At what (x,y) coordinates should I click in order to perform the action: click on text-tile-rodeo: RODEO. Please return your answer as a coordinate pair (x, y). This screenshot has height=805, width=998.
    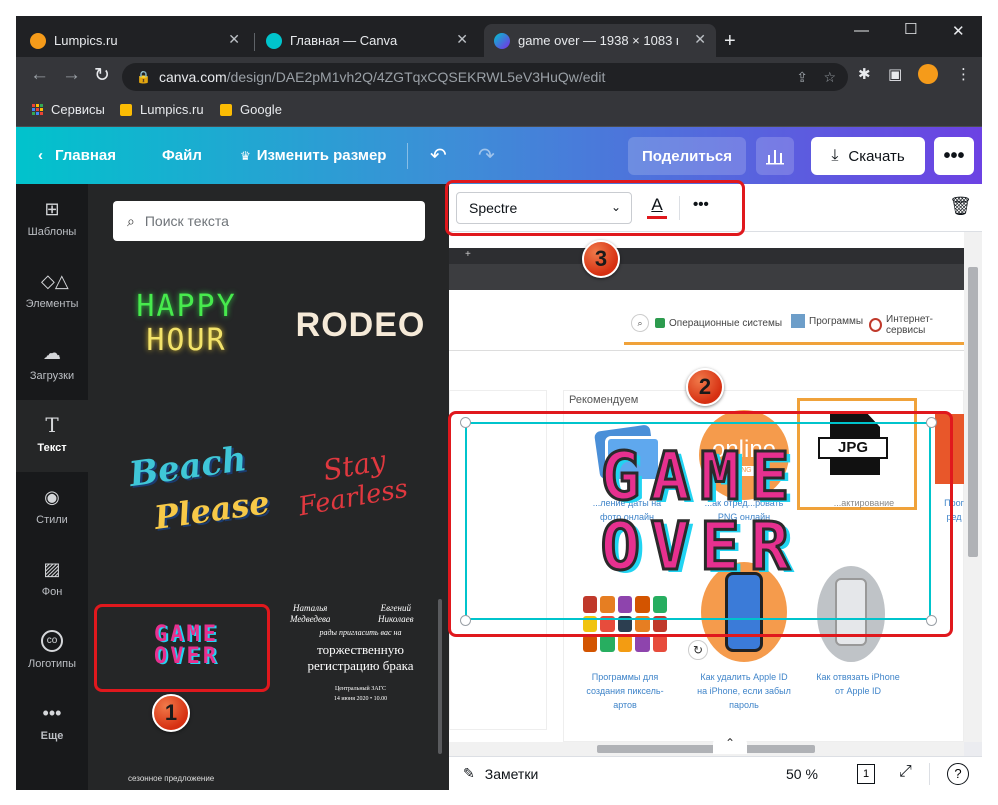
    Looking at the image, I should click on (360, 329).